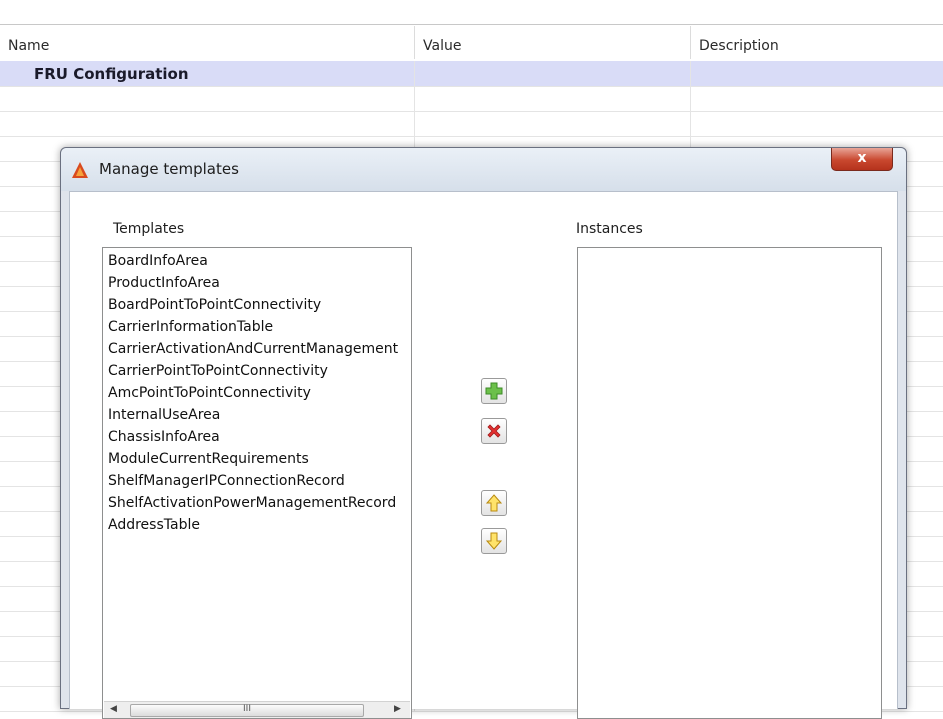 This screenshot has width=943, height=719. I want to click on template-list-item: AddressTable, so click(257, 525).